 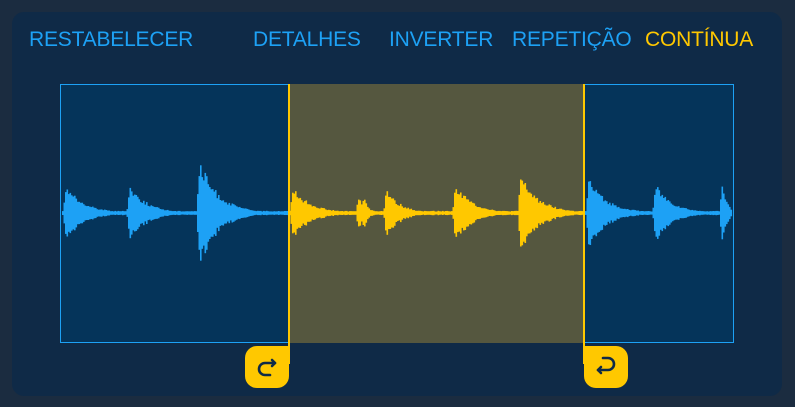 What do you see at coordinates (606, 367) in the screenshot?
I see `loop-end-handle` at bounding box center [606, 367].